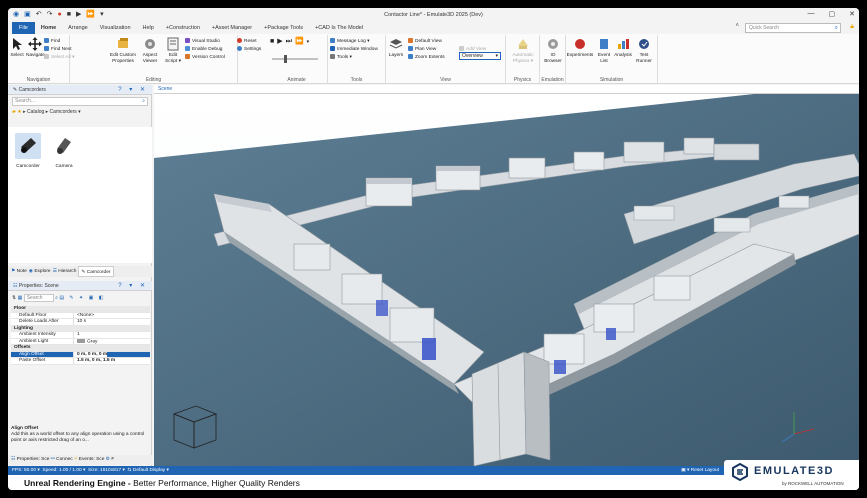 This screenshot has width=867, height=498. I want to click on speed-dropdown-icon: ▾, so click(310, 42).